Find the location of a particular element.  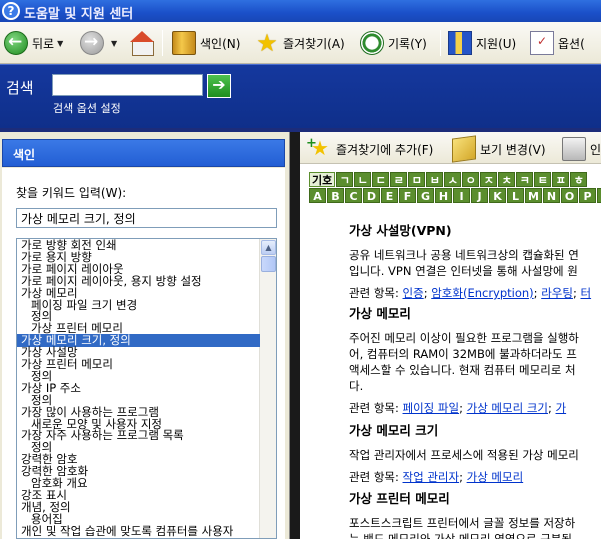

home-button is located at coordinates (144, 43).